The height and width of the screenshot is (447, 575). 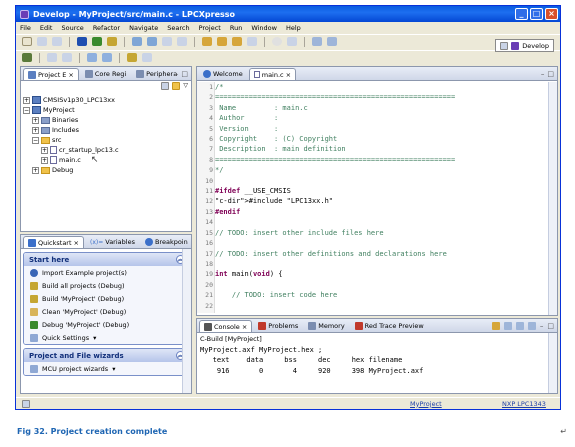 What do you see at coordinates (293, 28) in the screenshot?
I see `menu-help: Help` at bounding box center [293, 28].